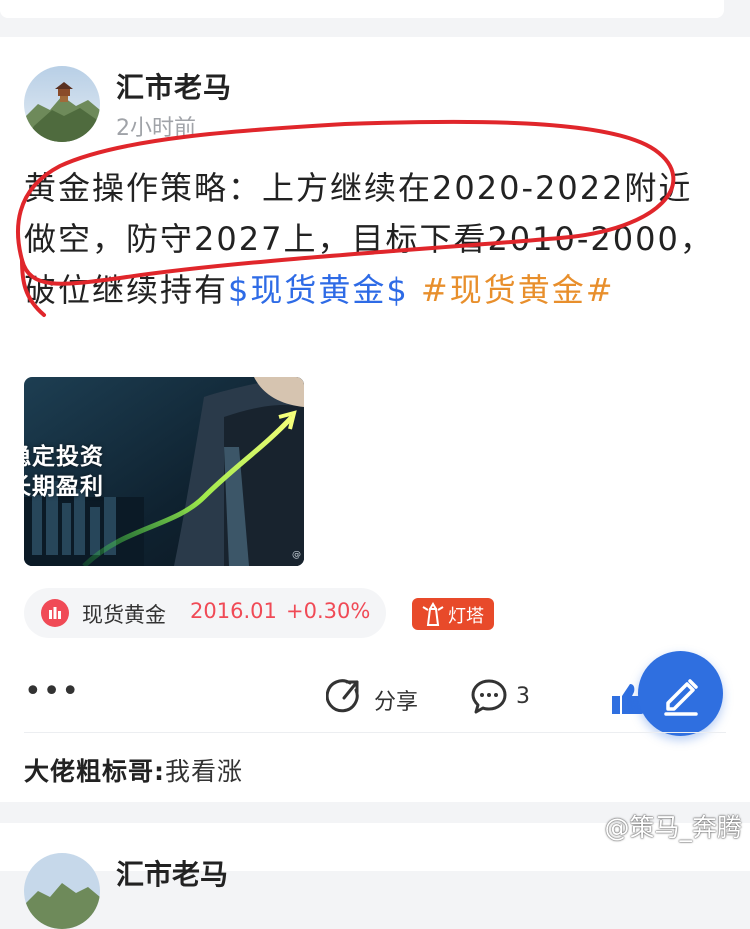  Describe the element at coordinates (433, 614) in the screenshot. I see `lighthouse-icon` at that location.